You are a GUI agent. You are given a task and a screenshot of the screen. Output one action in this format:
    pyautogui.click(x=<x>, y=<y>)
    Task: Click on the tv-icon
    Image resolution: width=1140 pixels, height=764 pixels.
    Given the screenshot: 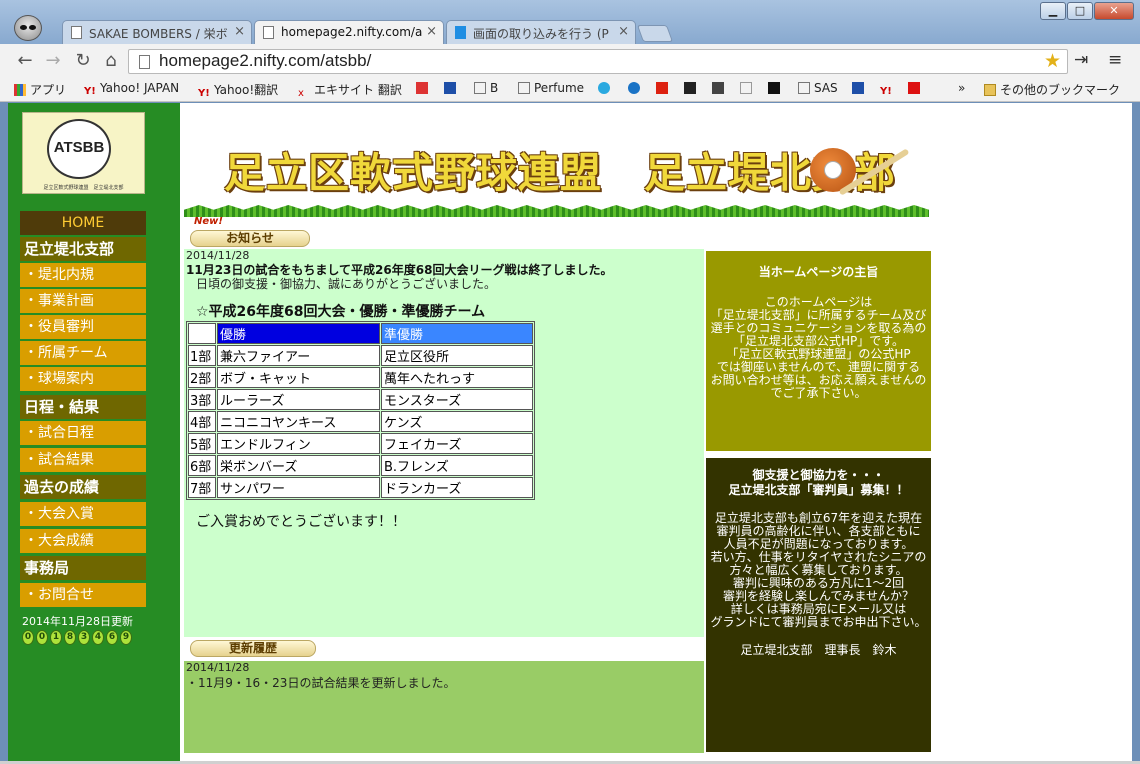 What is the action you would take?
    pyautogui.click(x=774, y=88)
    